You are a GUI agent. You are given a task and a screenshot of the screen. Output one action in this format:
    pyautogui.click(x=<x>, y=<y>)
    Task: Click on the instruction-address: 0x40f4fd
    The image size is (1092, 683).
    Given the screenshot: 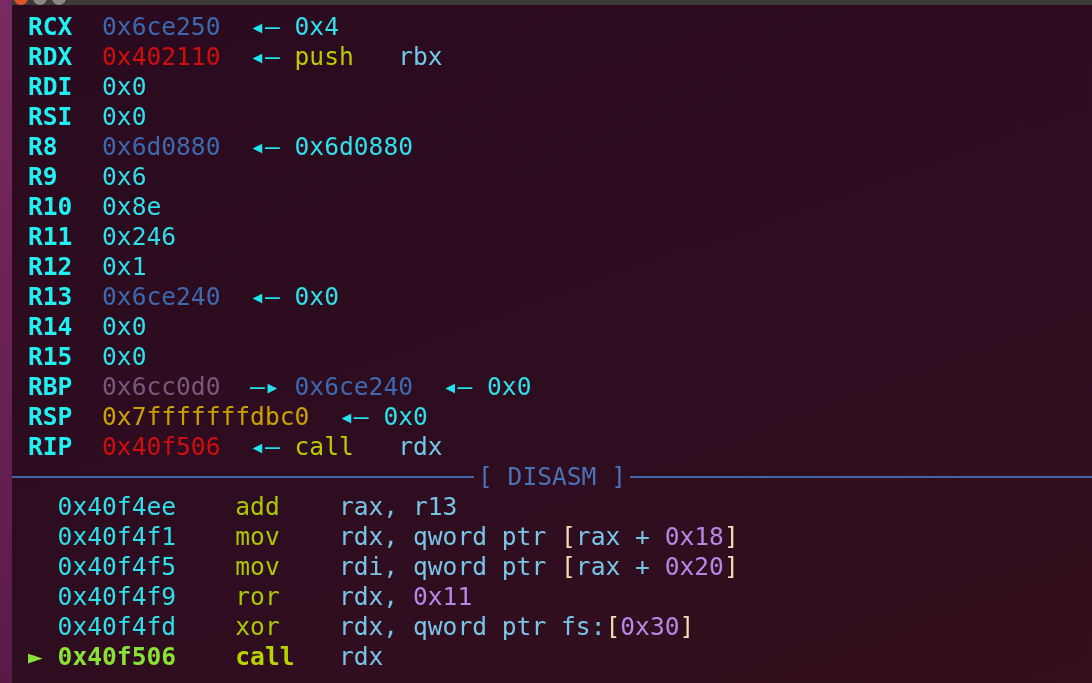 What is the action you would take?
    pyautogui.click(x=117, y=627)
    